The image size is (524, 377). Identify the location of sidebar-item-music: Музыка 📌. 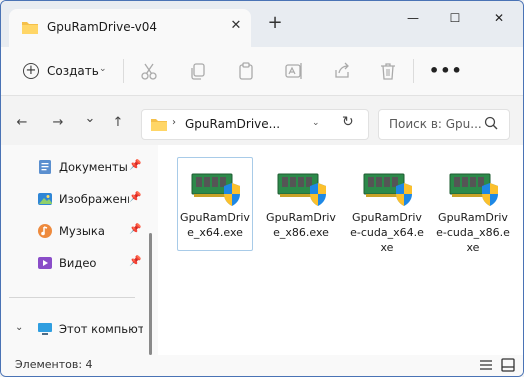
(76, 231).